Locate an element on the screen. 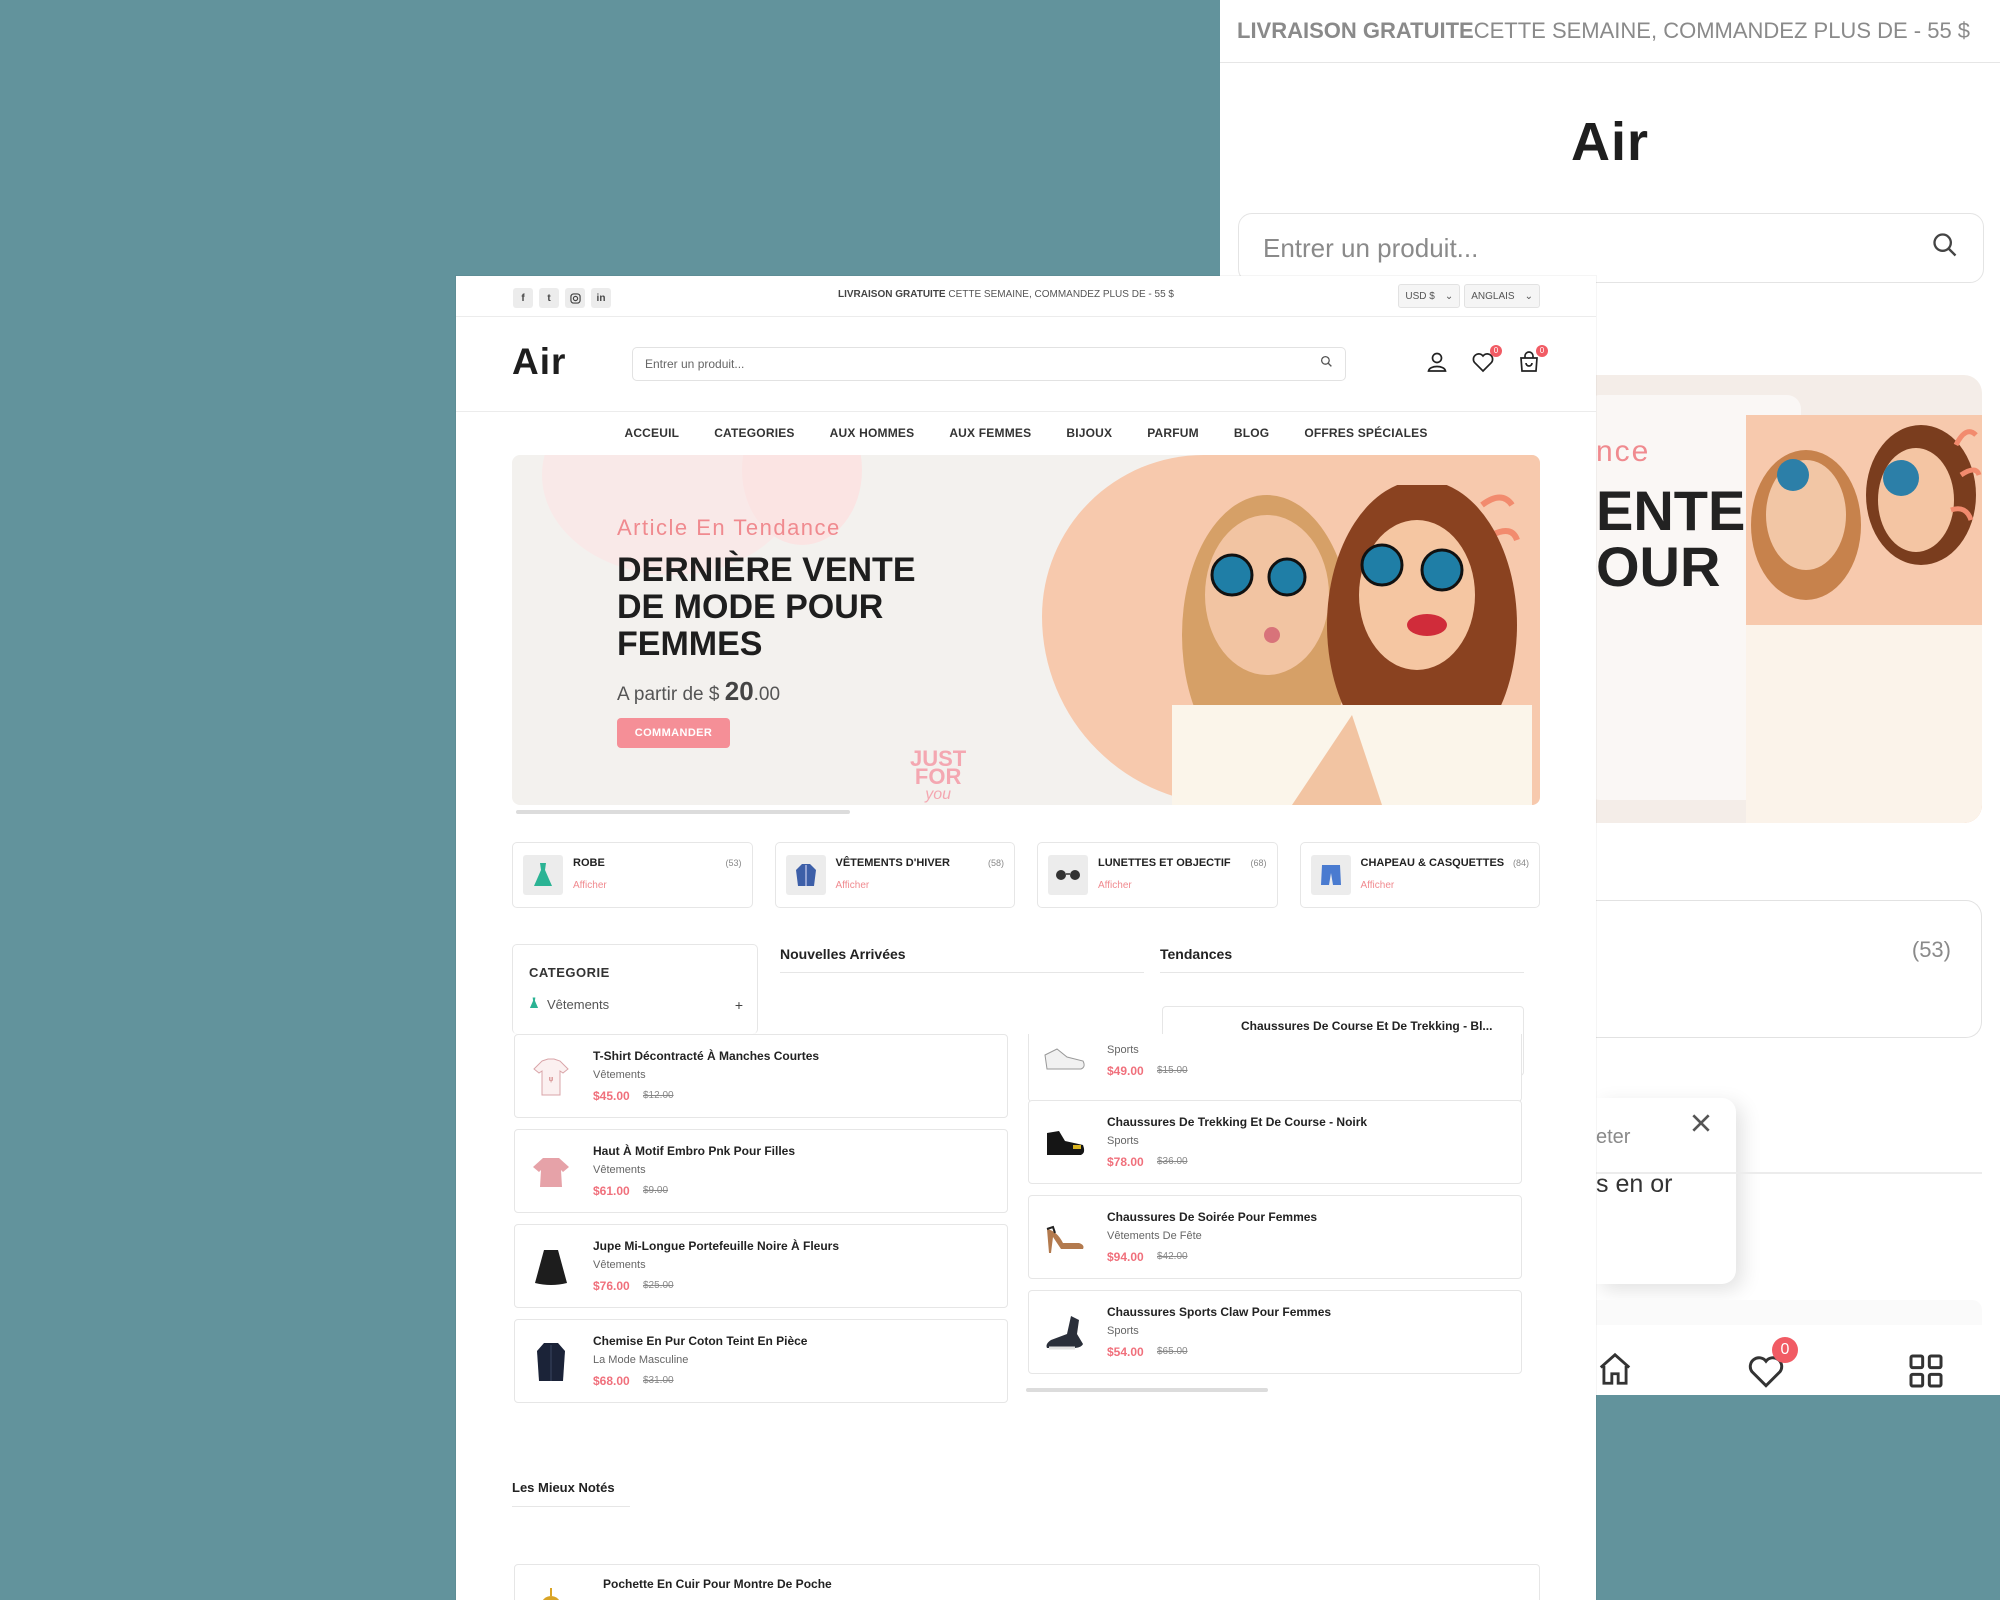 The width and height of the screenshot is (2000, 1600). expand-icon: + is located at coordinates (739, 1005).